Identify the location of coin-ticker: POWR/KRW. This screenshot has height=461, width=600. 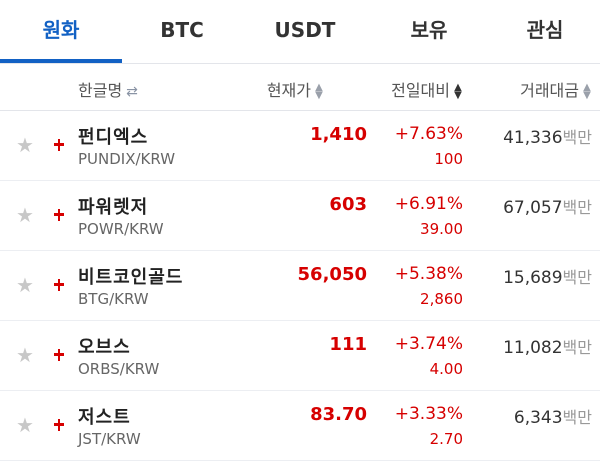
(121, 229).